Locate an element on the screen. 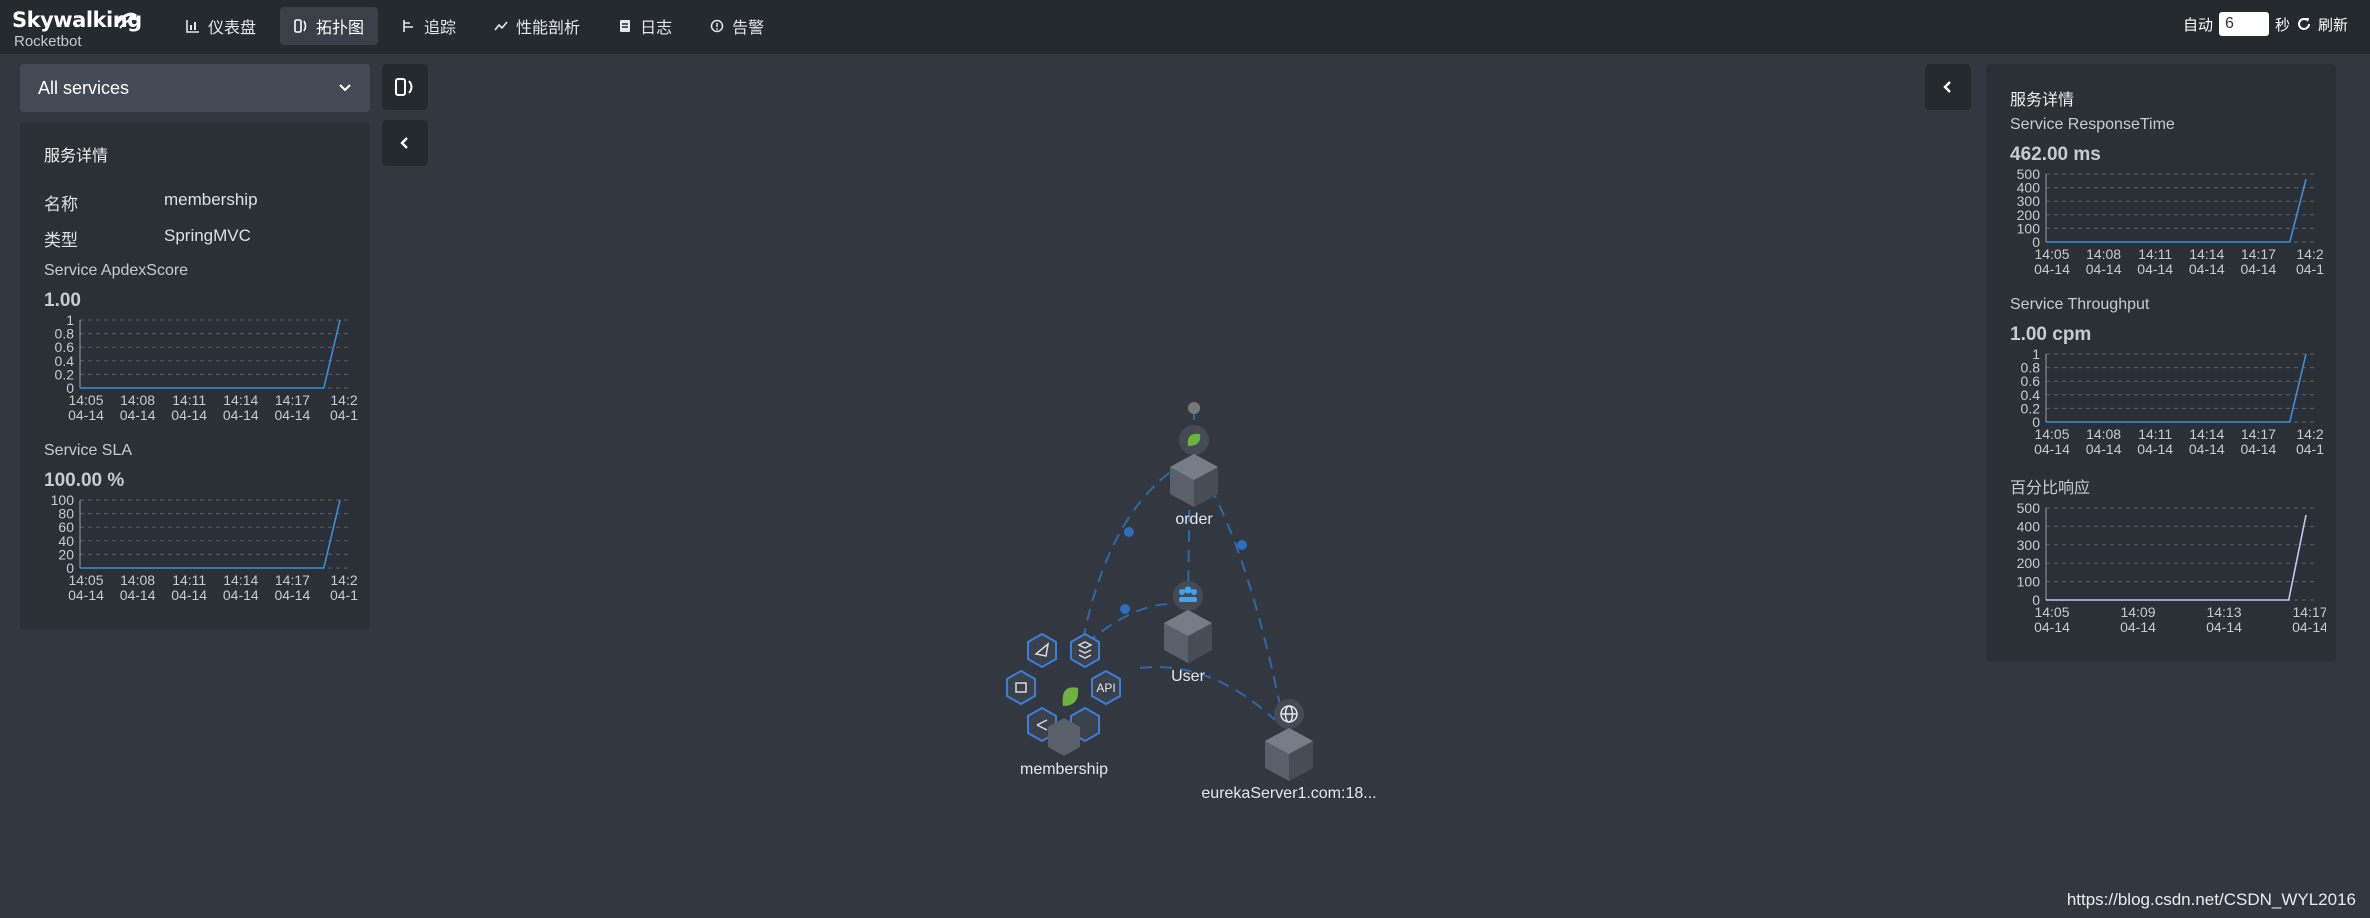 The width and height of the screenshot is (2370, 918). chevron-down-icon is located at coordinates (345, 88).